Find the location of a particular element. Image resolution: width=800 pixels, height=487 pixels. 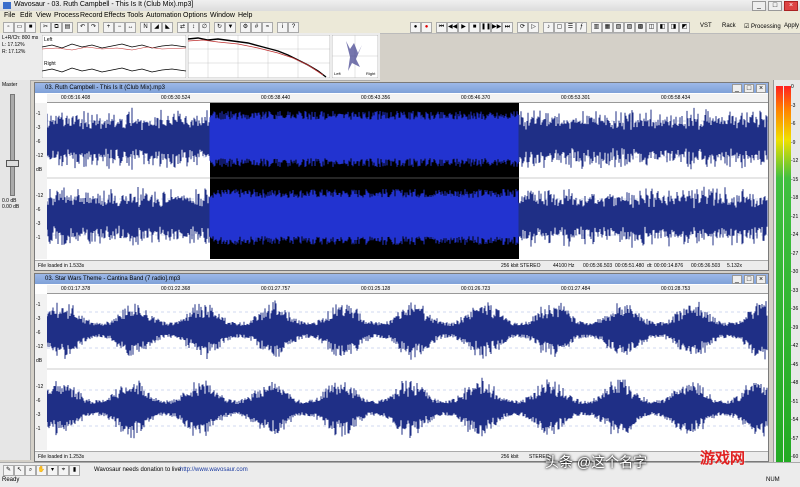

processing-checkbox: ☑ Processing is located at coordinates (762, 26).